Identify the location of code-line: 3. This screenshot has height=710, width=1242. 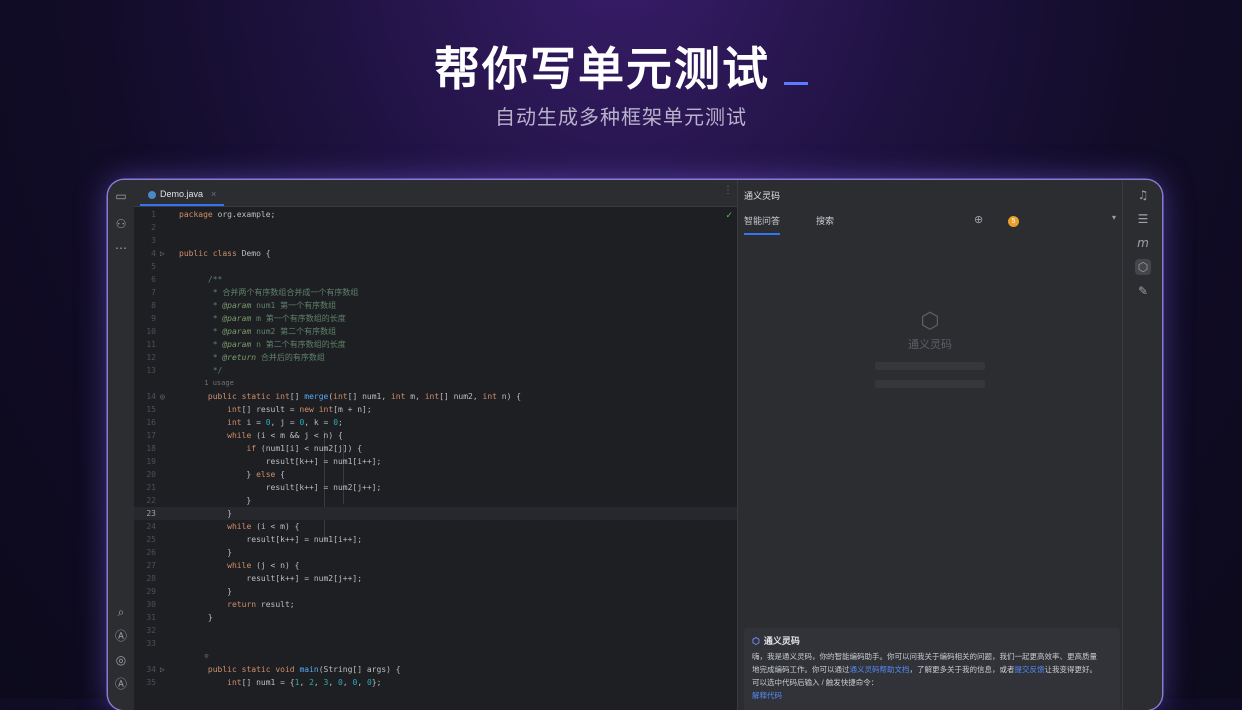
(153, 240).